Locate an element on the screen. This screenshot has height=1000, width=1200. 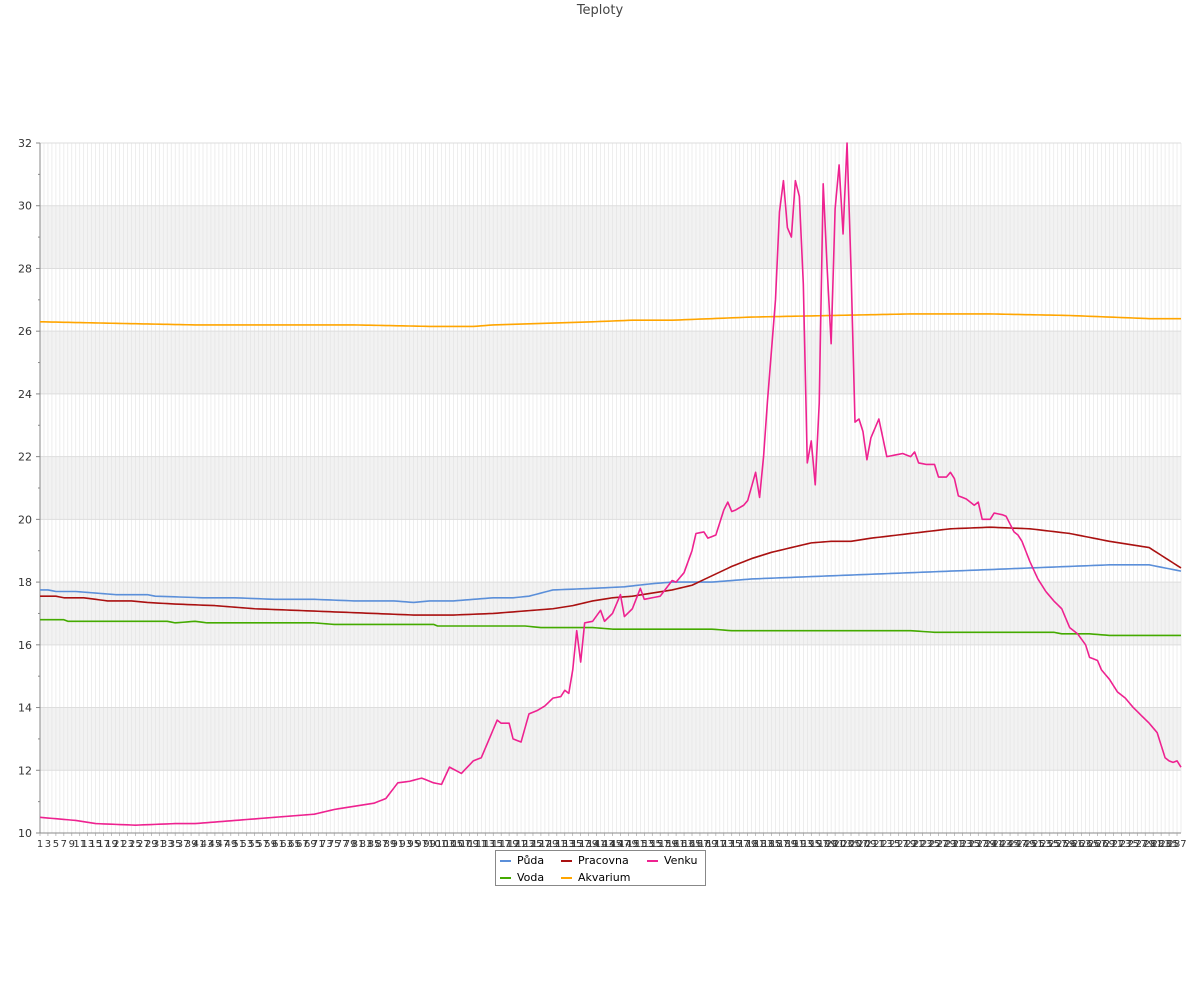
legend-entry: Venku is located at coordinates (672, 860).